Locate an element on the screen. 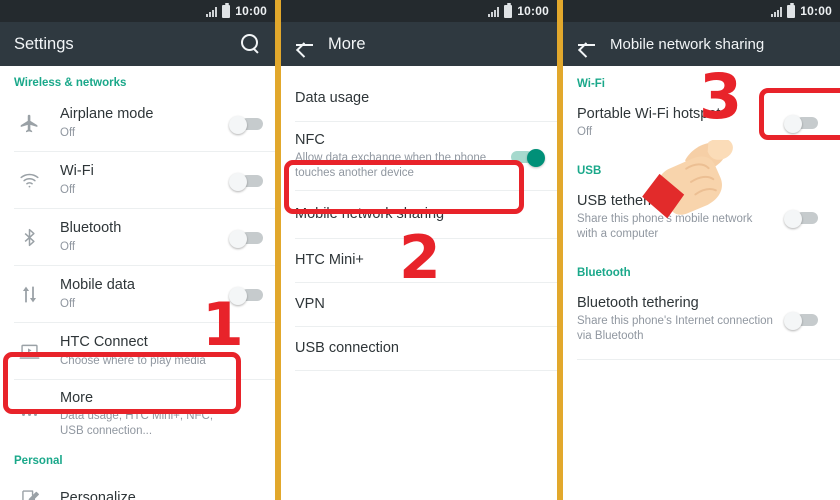  row-text: Data usage is located at coordinates (420, 98).